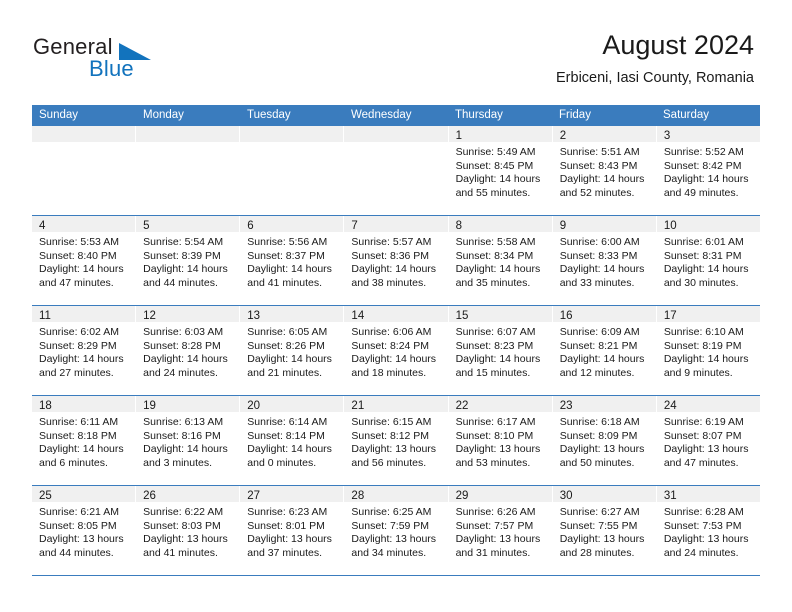  I want to click on daylight-duration-line2: and 24 minutes., so click(180, 372).